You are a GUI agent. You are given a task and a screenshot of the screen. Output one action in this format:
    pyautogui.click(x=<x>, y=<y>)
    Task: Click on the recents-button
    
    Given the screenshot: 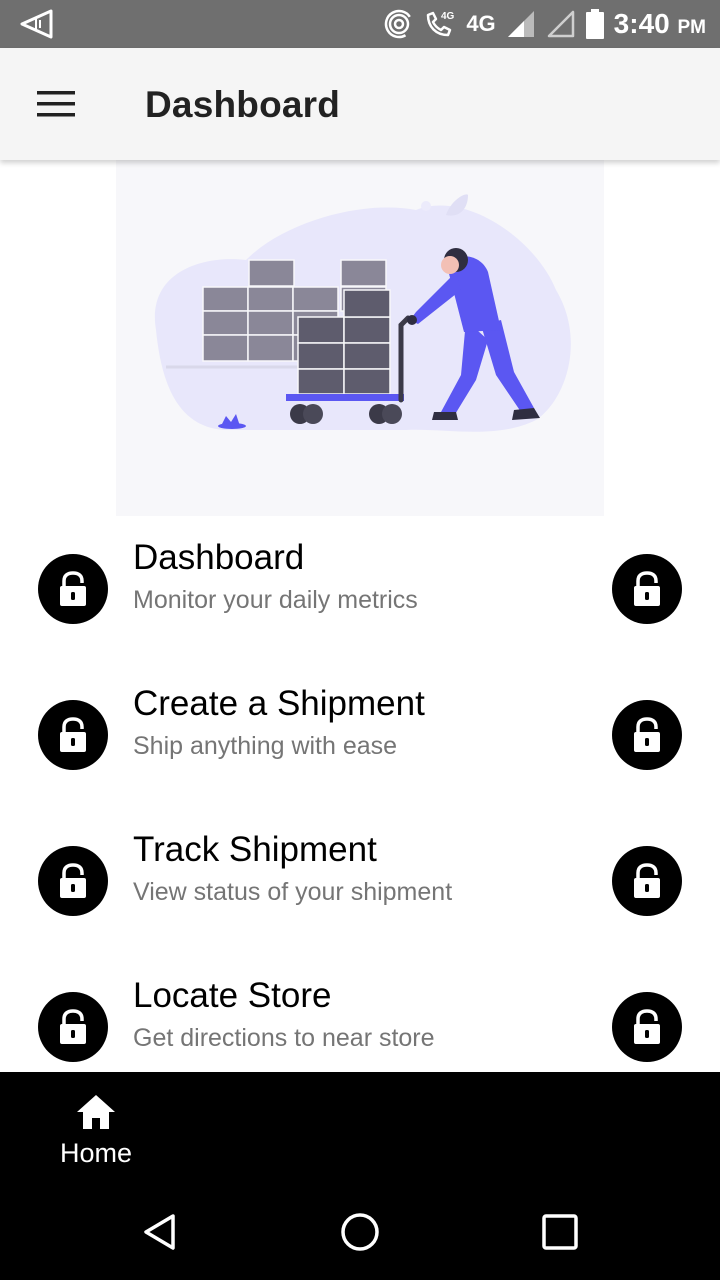 What is the action you would take?
    pyautogui.click(x=560, y=1232)
    